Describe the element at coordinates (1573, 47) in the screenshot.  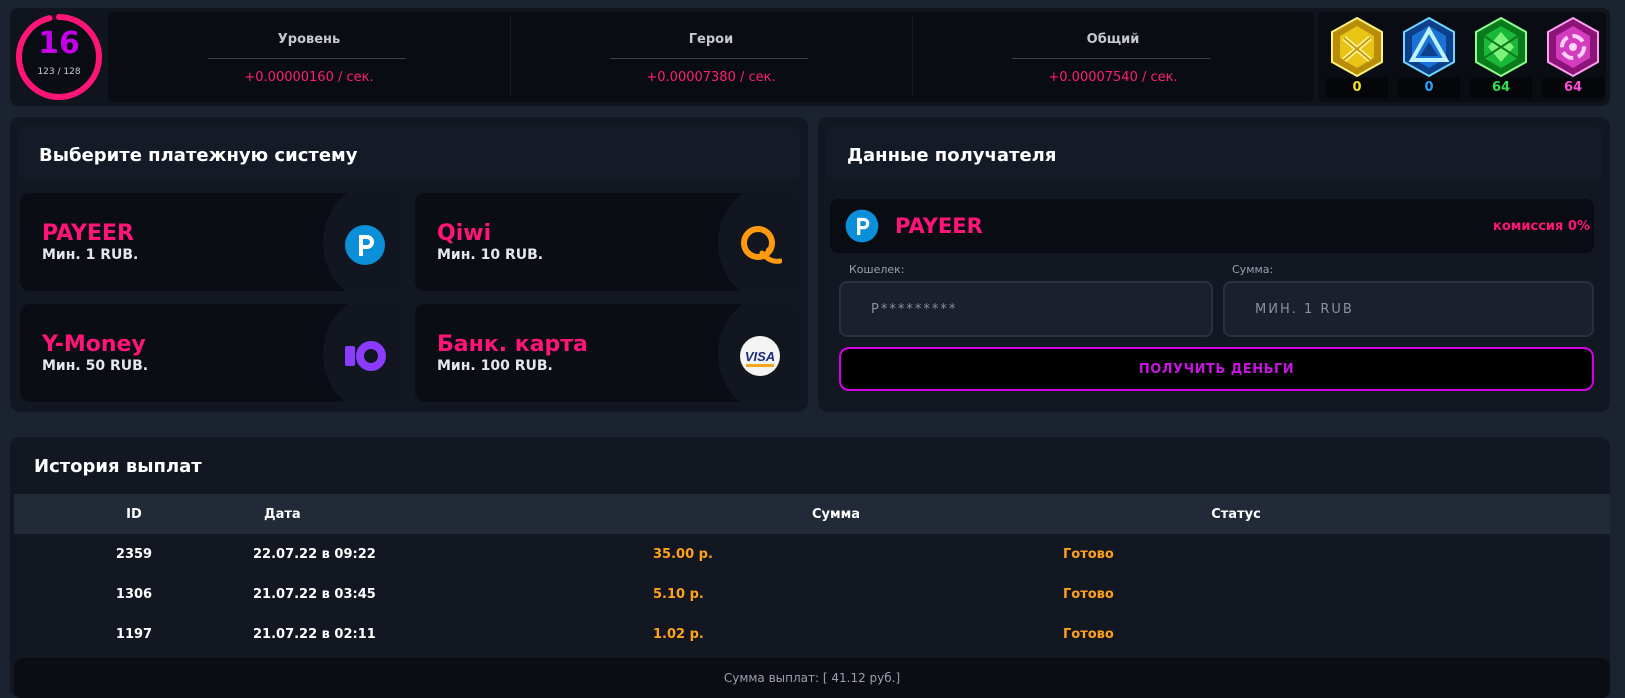
I see `pink-gem-icon` at that location.